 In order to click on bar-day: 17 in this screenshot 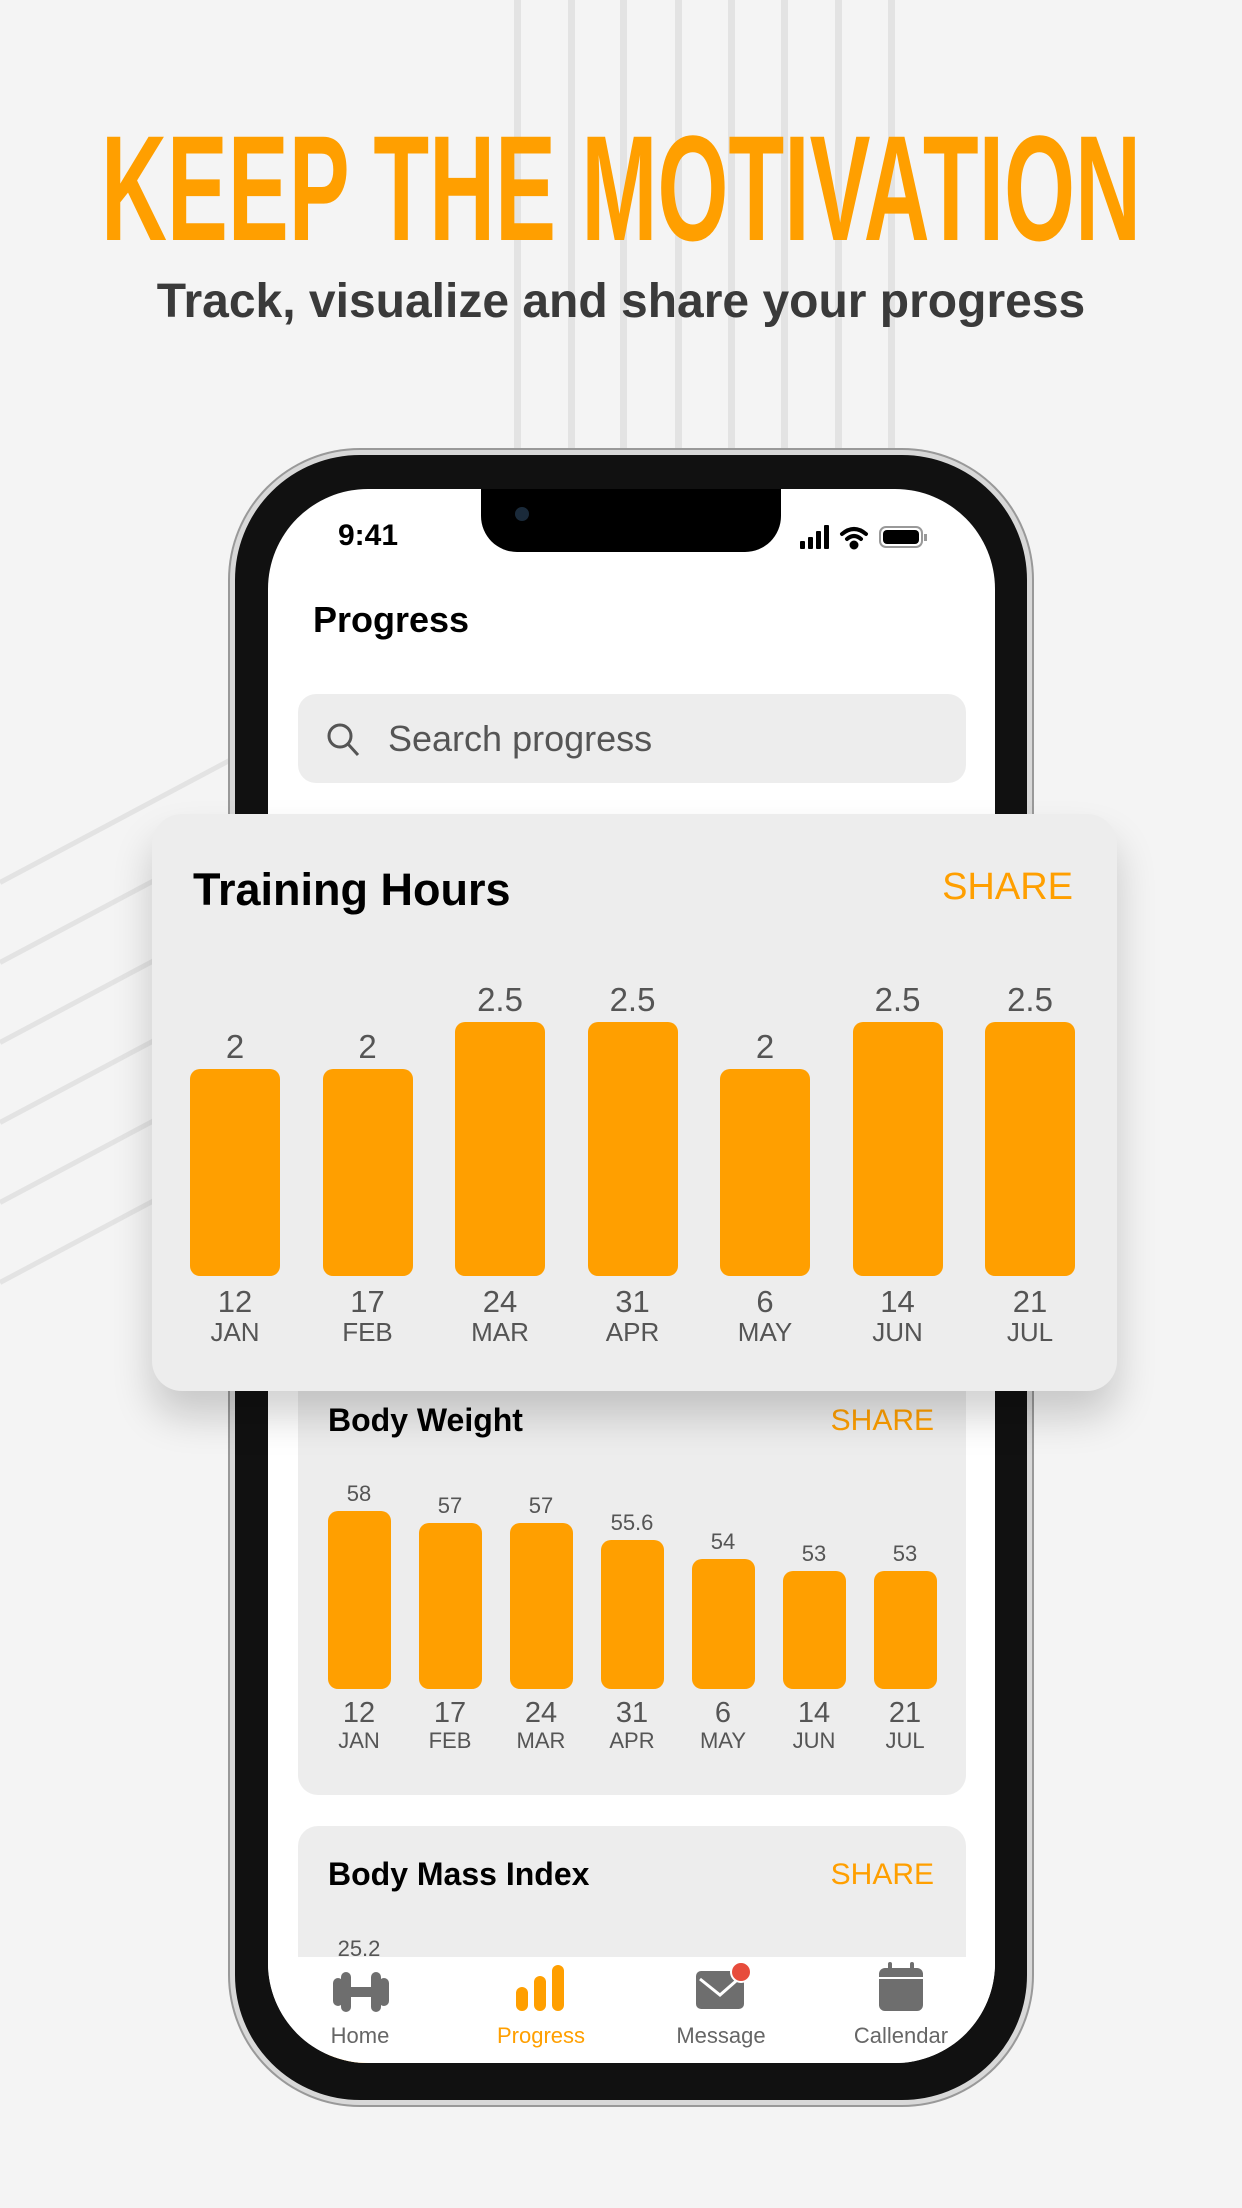, I will do `click(367, 1301)`.